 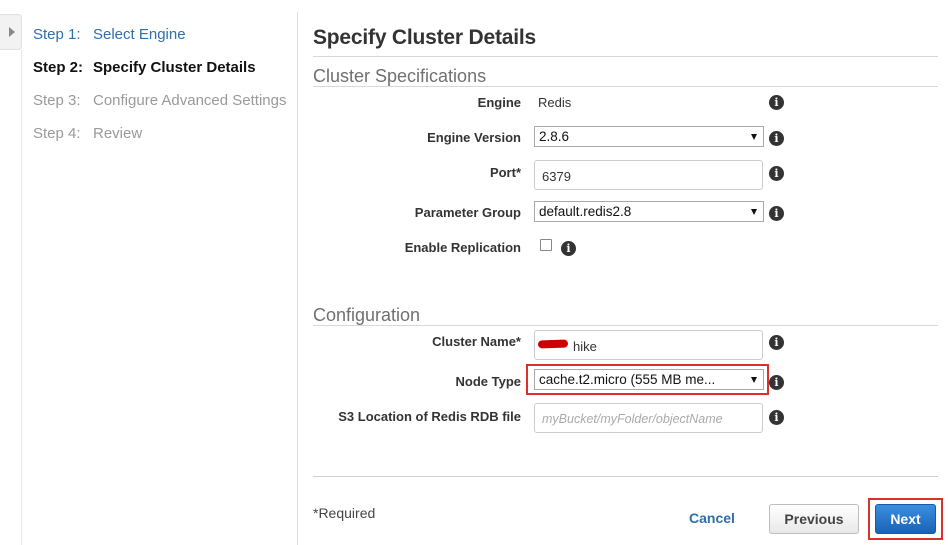 What do you see at coordinates (649, 136) in the screenshot?
I see `engine-version-select: 2.8.6` at bounding box center [649, 136].